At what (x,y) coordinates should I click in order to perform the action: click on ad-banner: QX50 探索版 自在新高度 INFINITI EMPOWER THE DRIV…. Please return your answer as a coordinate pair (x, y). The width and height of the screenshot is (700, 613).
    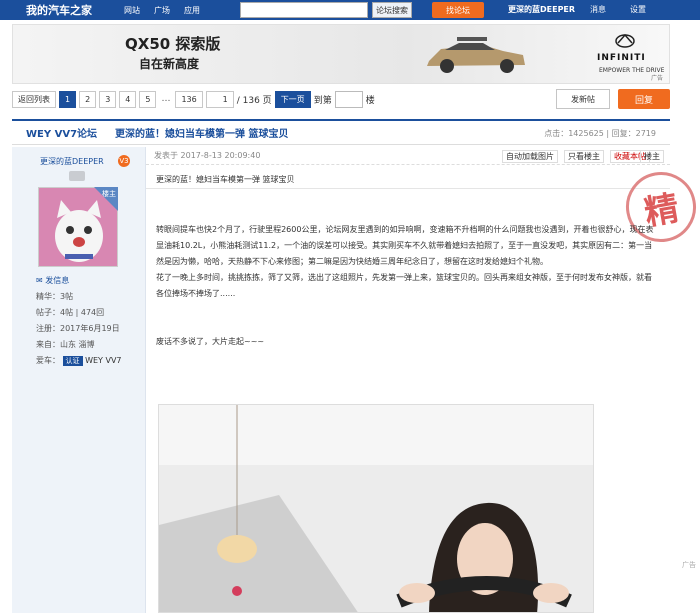
    Looking at the image, I should click on (341, 54).